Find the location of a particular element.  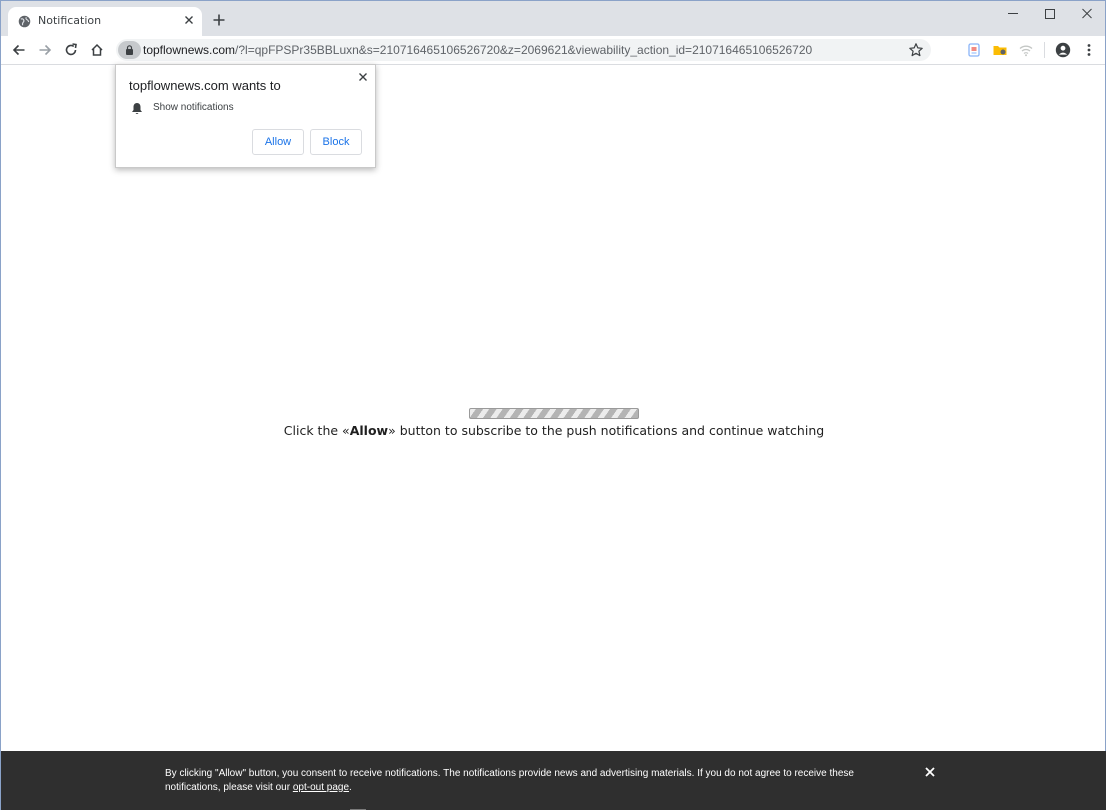

allow-button: Allow is located at coordinates (278, 142).